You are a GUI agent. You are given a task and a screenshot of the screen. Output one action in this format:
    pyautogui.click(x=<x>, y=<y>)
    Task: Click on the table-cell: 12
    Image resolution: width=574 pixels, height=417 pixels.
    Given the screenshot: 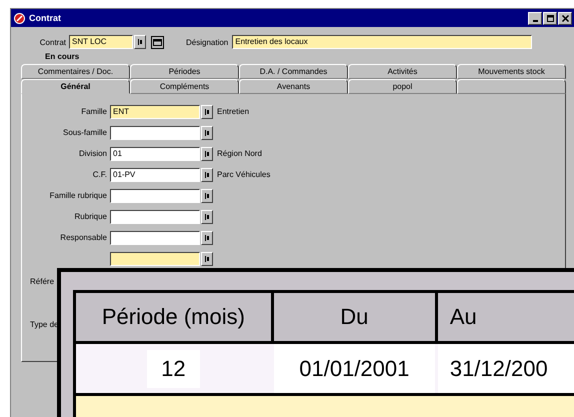 What is the action you would take?
    pyautogui.click(x=173, y=369)
    